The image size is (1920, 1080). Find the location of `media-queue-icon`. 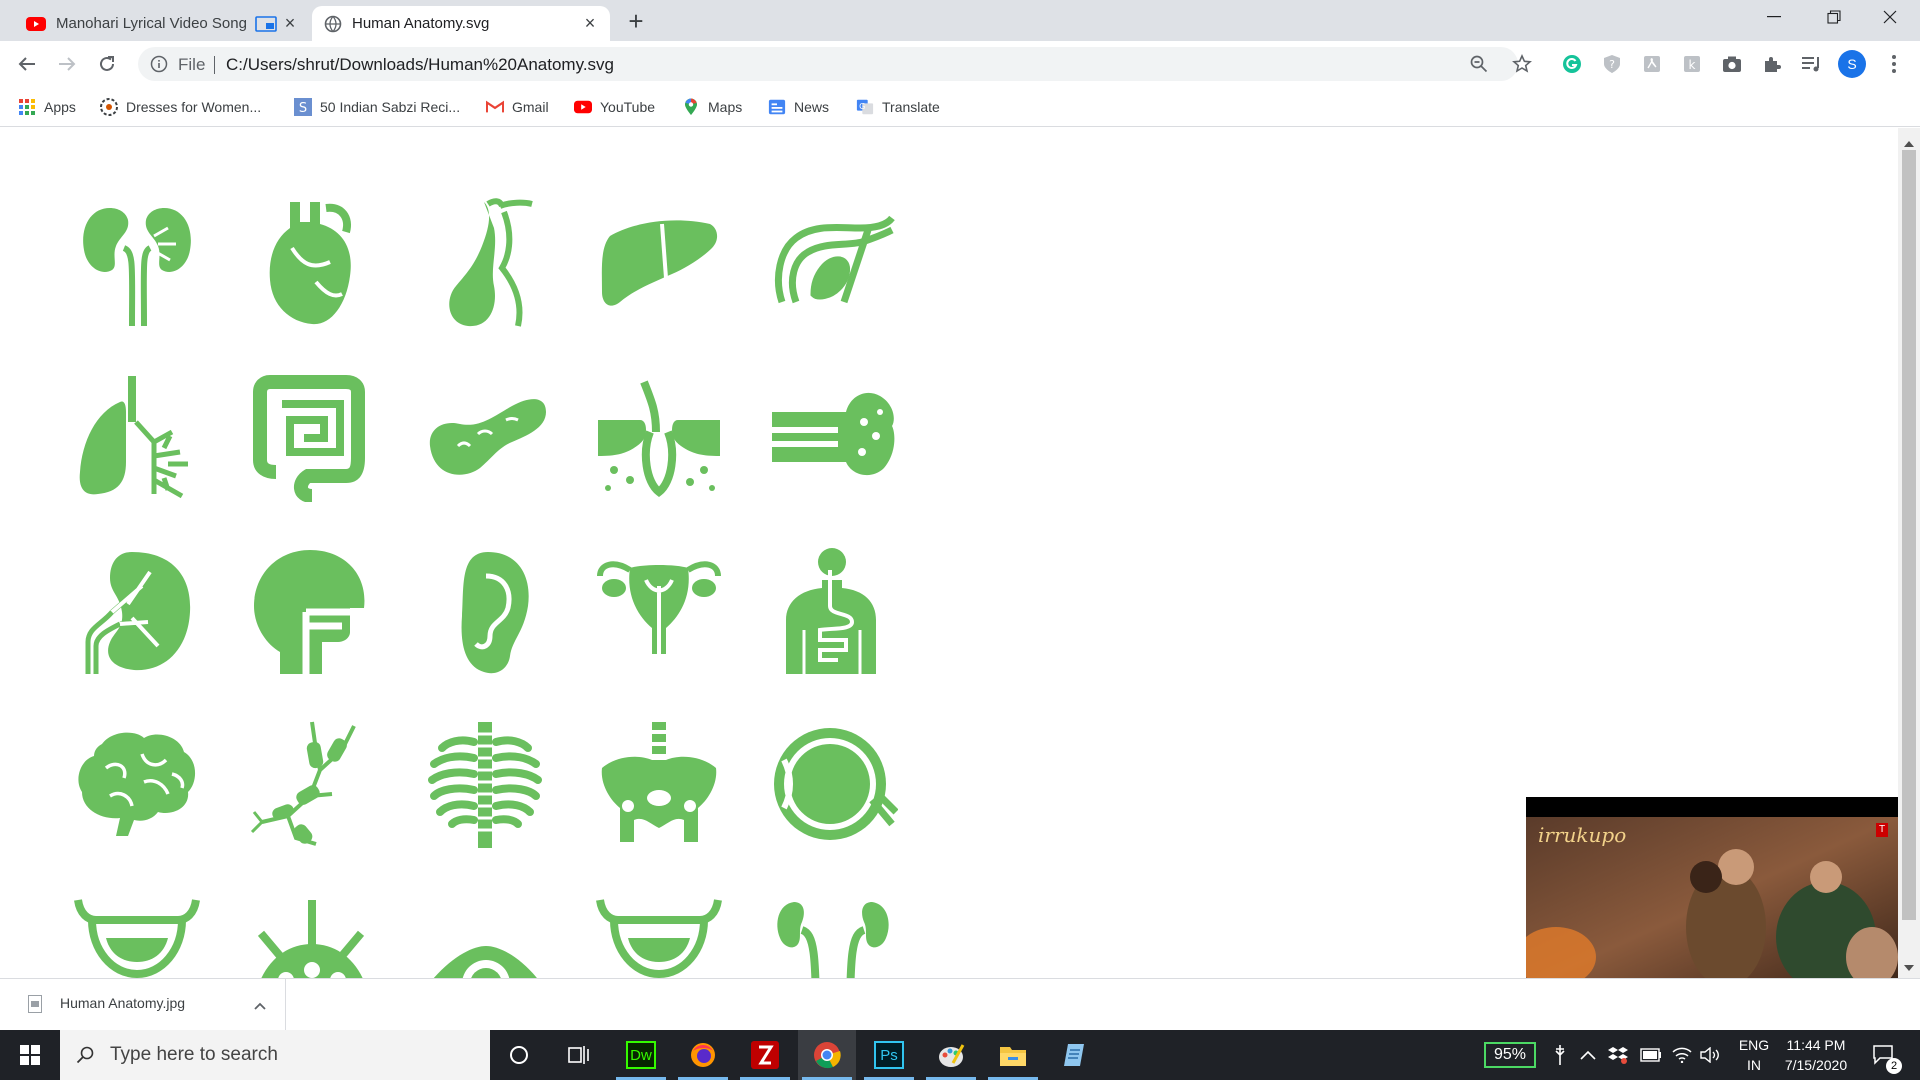

media-queue-icon is located at coordinates (1812, 64).